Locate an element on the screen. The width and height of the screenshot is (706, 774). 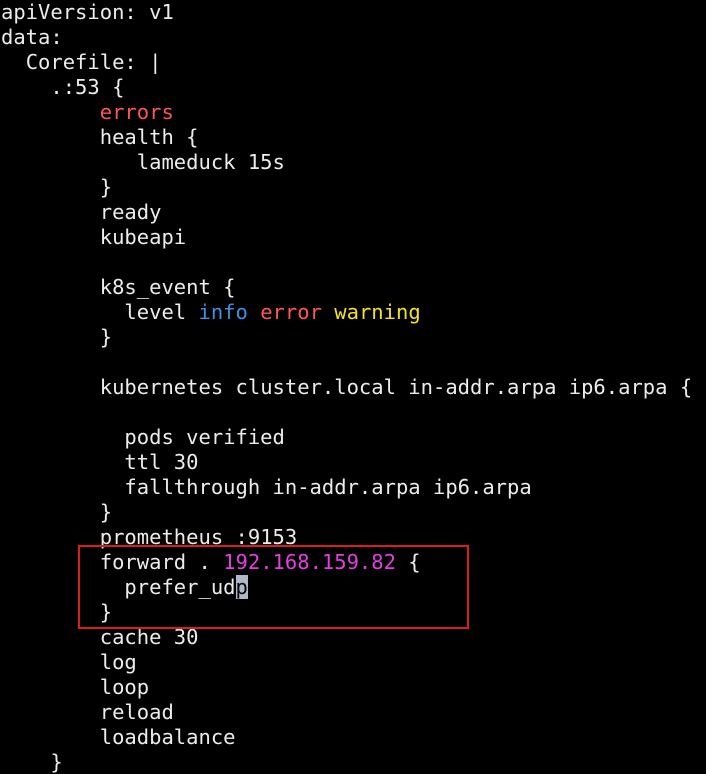
code-token: info is located at coordinates (223, 312).